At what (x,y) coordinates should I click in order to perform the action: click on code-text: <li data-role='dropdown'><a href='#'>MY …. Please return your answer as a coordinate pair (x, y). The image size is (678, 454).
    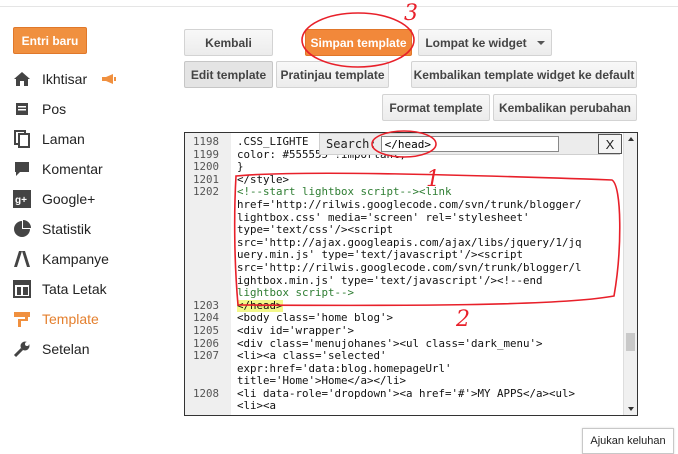
    Looking at the image, I should click on (406, 393).